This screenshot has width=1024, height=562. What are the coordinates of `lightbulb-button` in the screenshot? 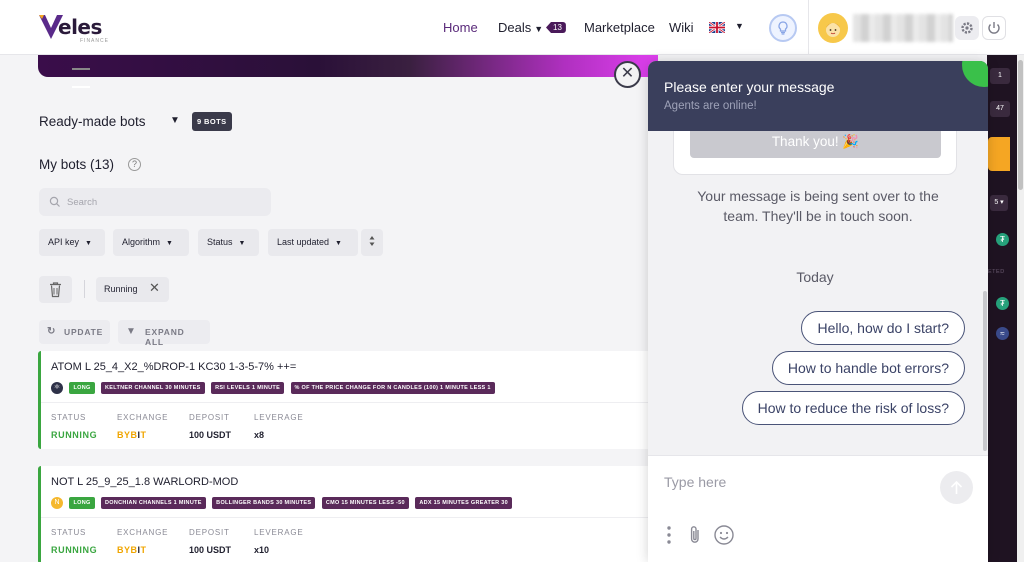 It's located at (783, 28).